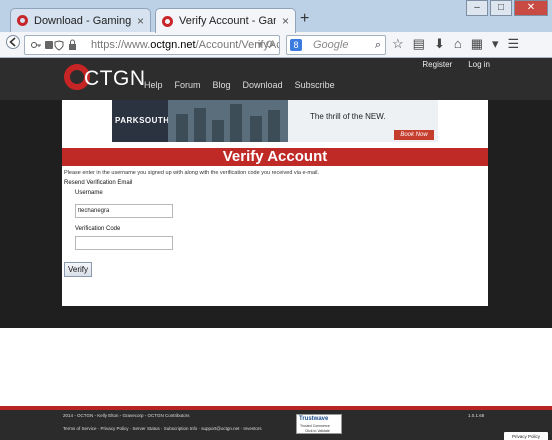 The height and width of the screenshot is (440, 552). I want to click on url-prefix: https://www., so click(121, 45).